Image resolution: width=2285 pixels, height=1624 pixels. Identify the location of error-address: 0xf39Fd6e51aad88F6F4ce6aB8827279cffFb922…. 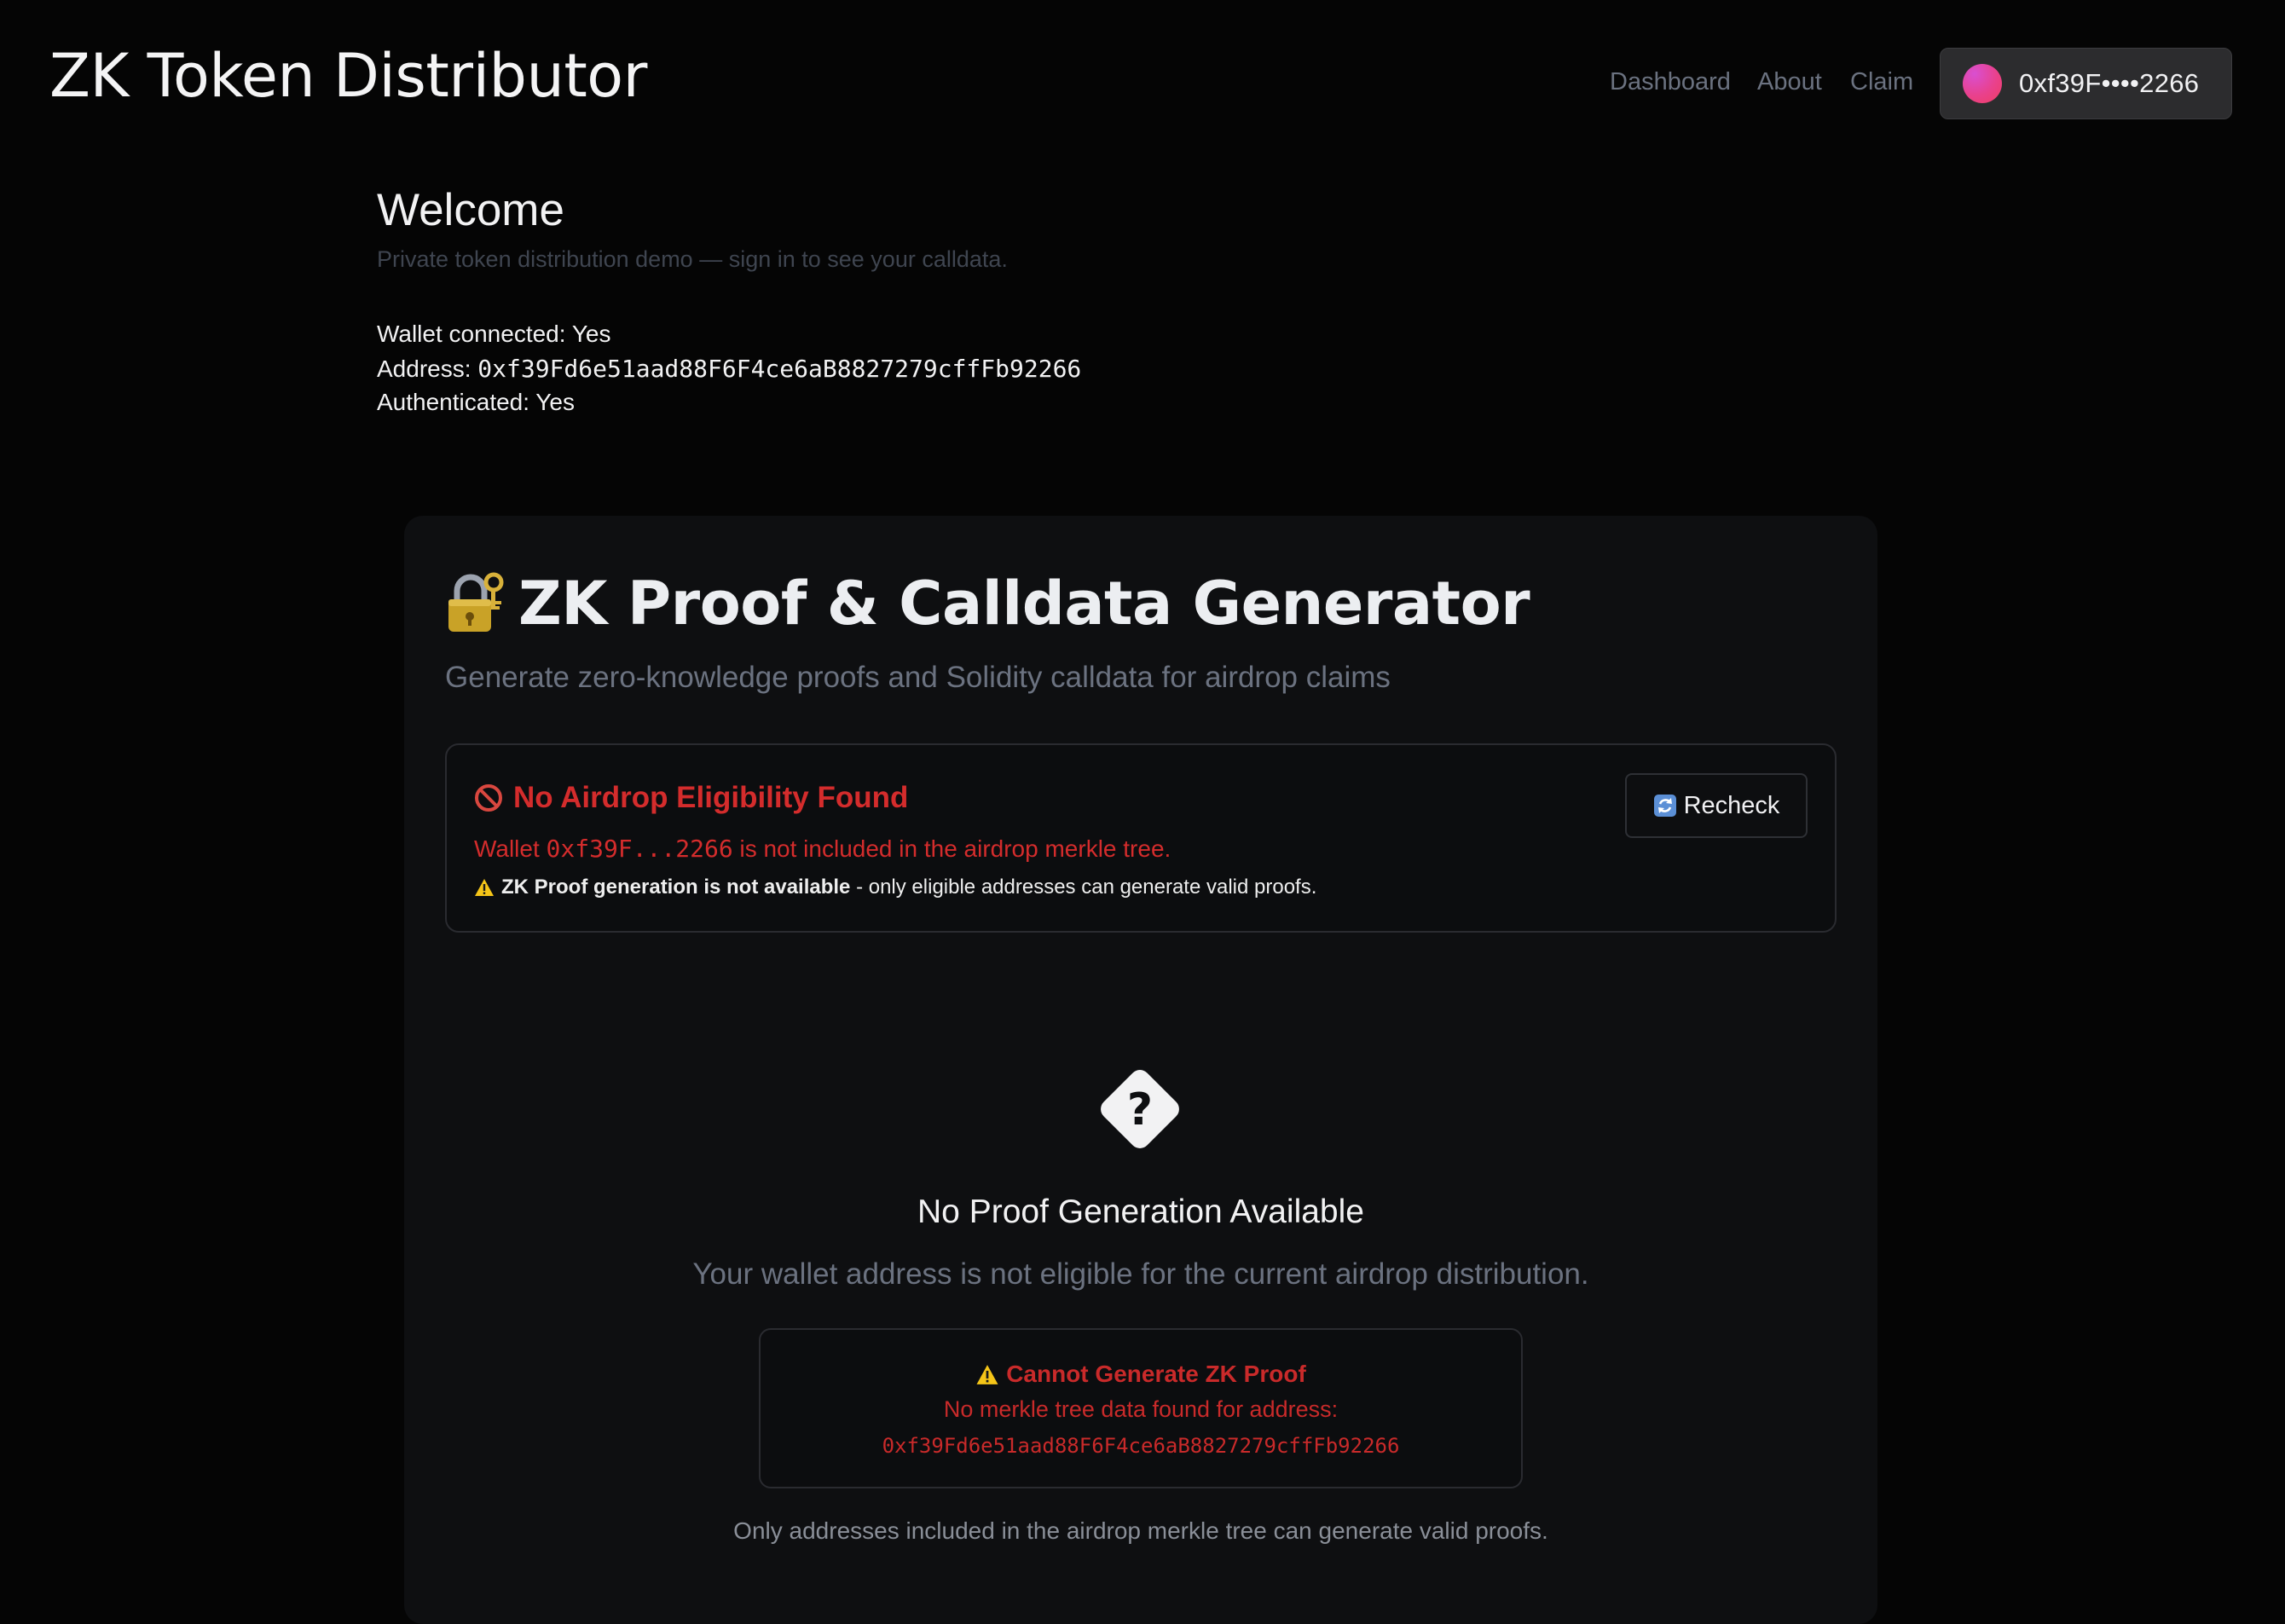
(1141, 1446).